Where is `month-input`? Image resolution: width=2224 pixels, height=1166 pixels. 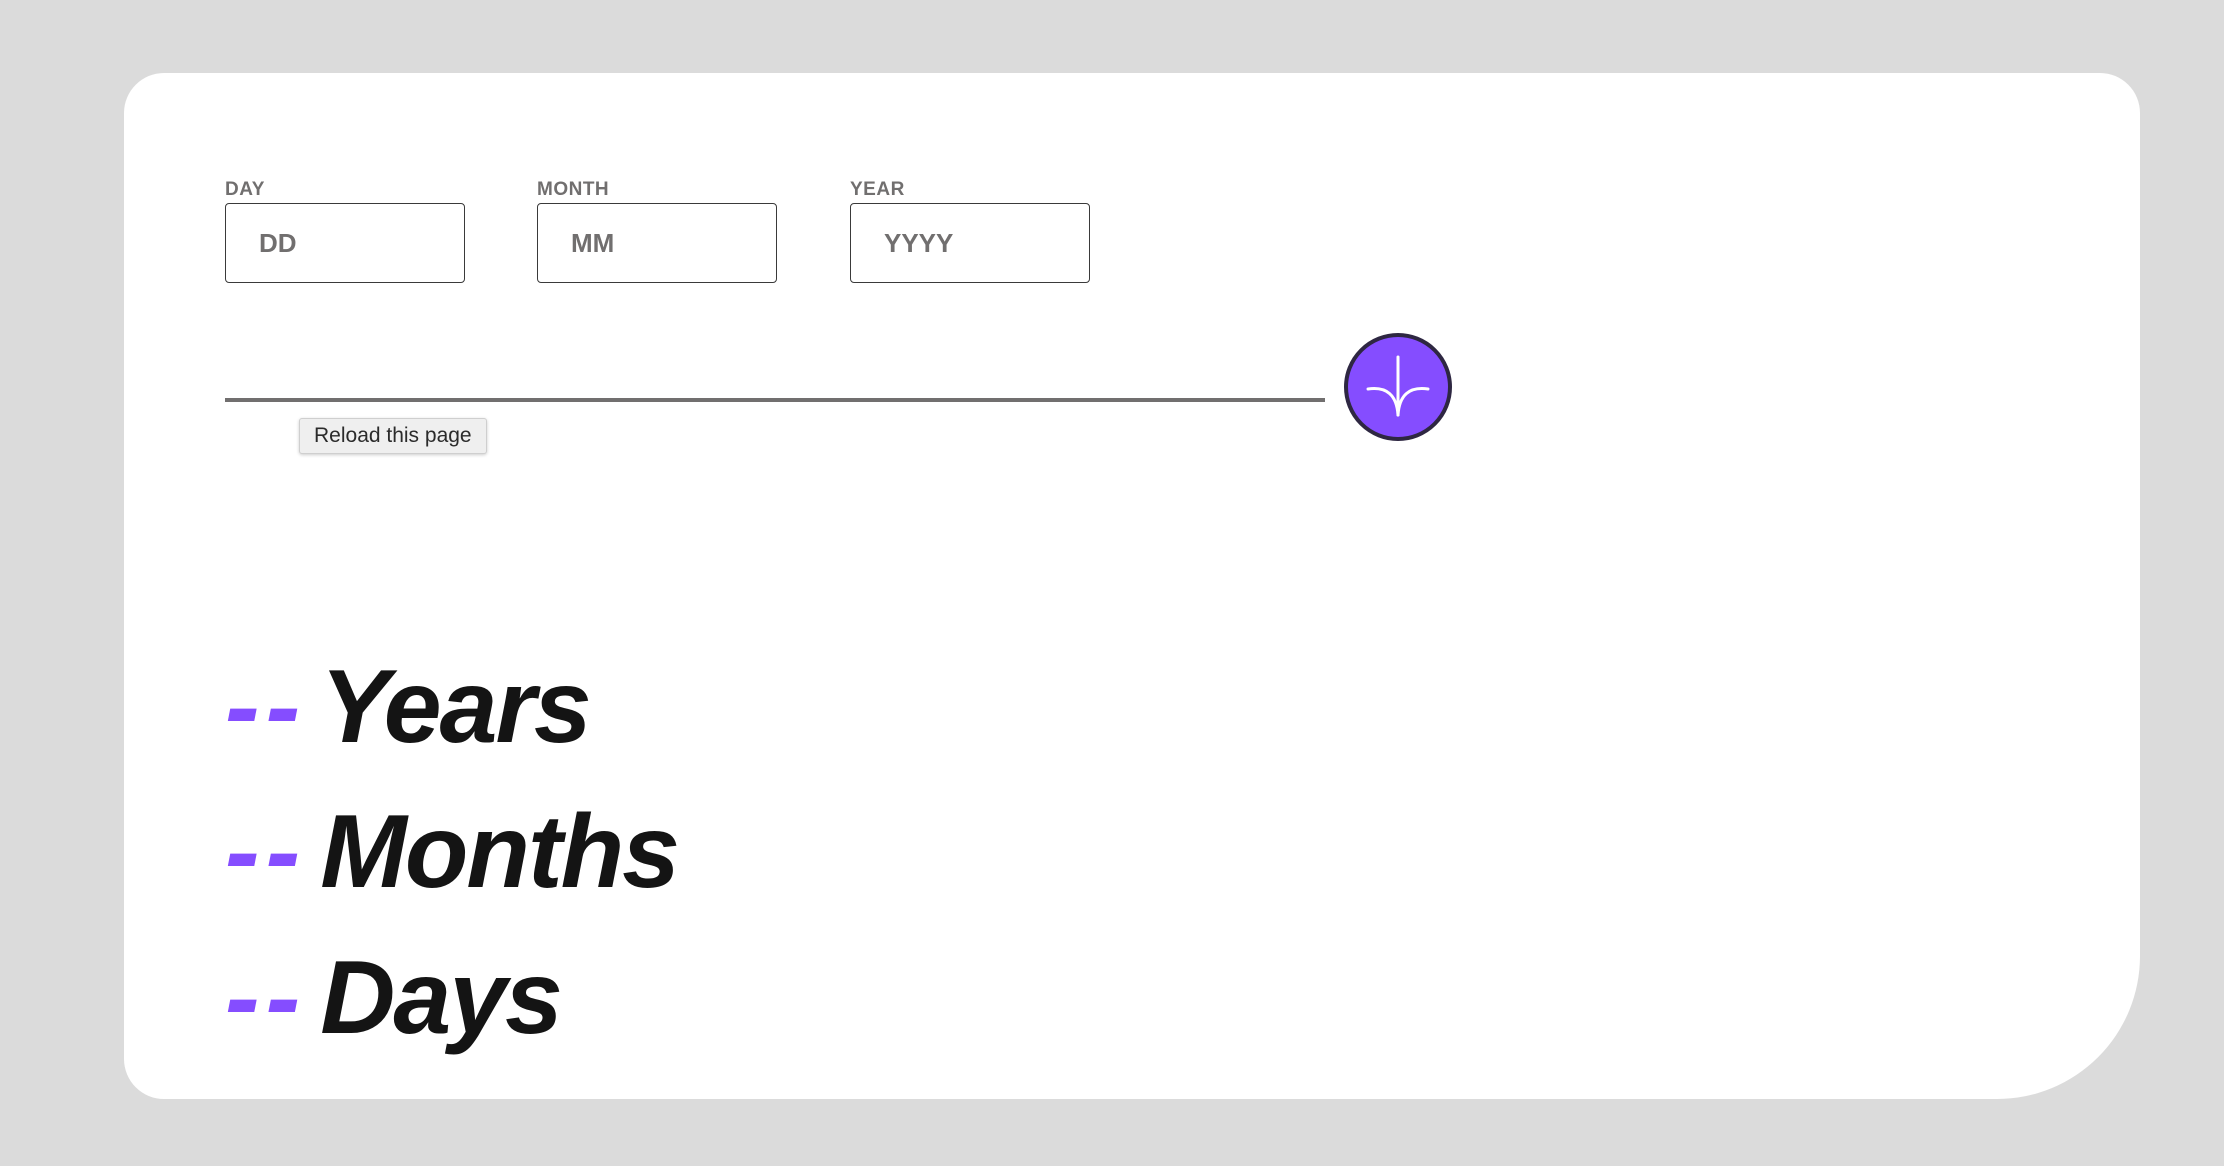
month-input is located at coordinates (657, 243).